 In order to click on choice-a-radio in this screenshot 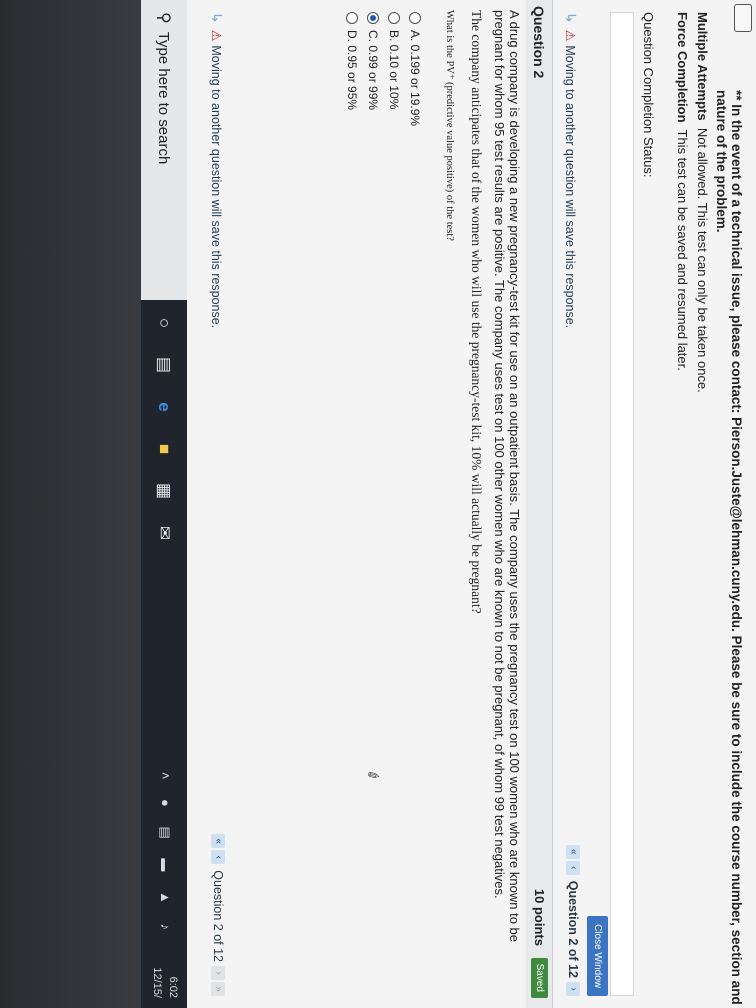, I will do `click(415, 18)`.